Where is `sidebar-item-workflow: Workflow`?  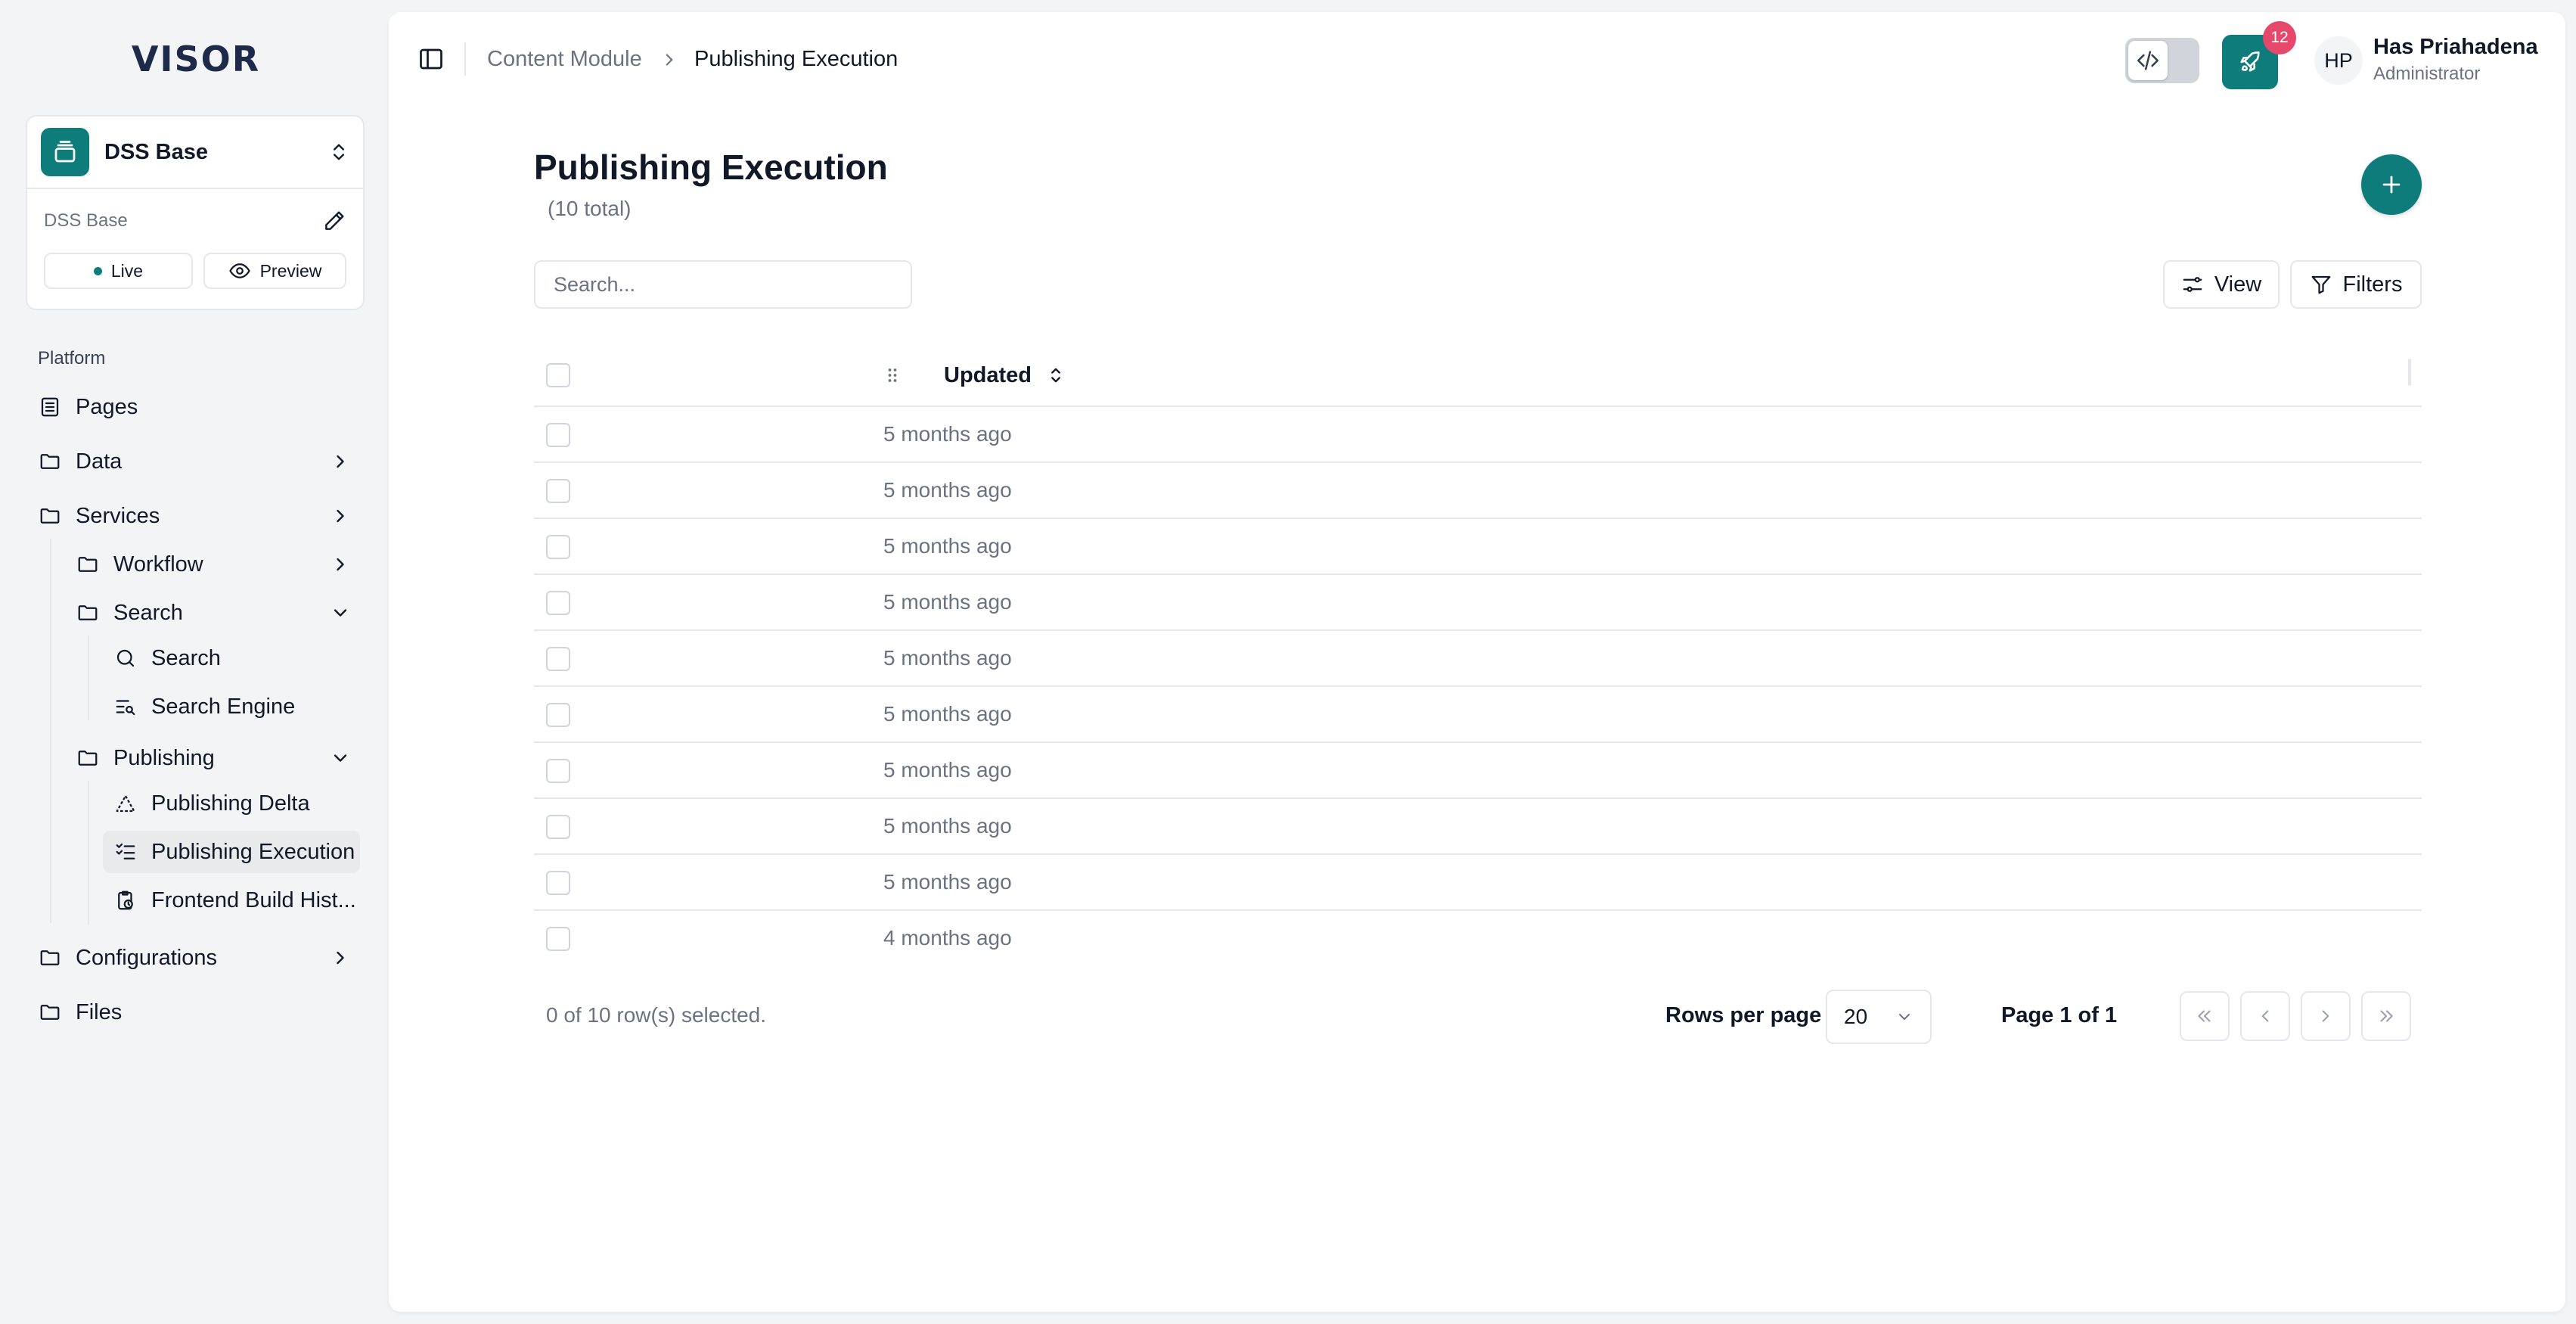
sidebar-item-workflow: Workflow is located at coordinates (215, 564).